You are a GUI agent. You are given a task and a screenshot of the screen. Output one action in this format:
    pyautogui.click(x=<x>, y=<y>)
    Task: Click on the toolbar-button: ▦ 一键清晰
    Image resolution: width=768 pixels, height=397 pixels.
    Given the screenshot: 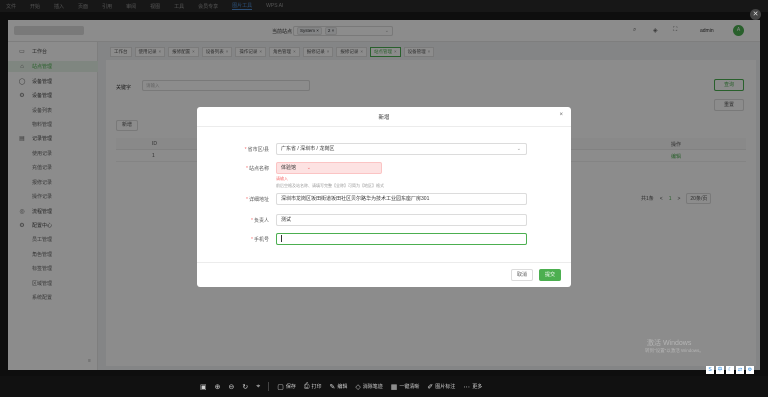 What is the action you would take?
    pyautogui.click(x=405, y=387)
    